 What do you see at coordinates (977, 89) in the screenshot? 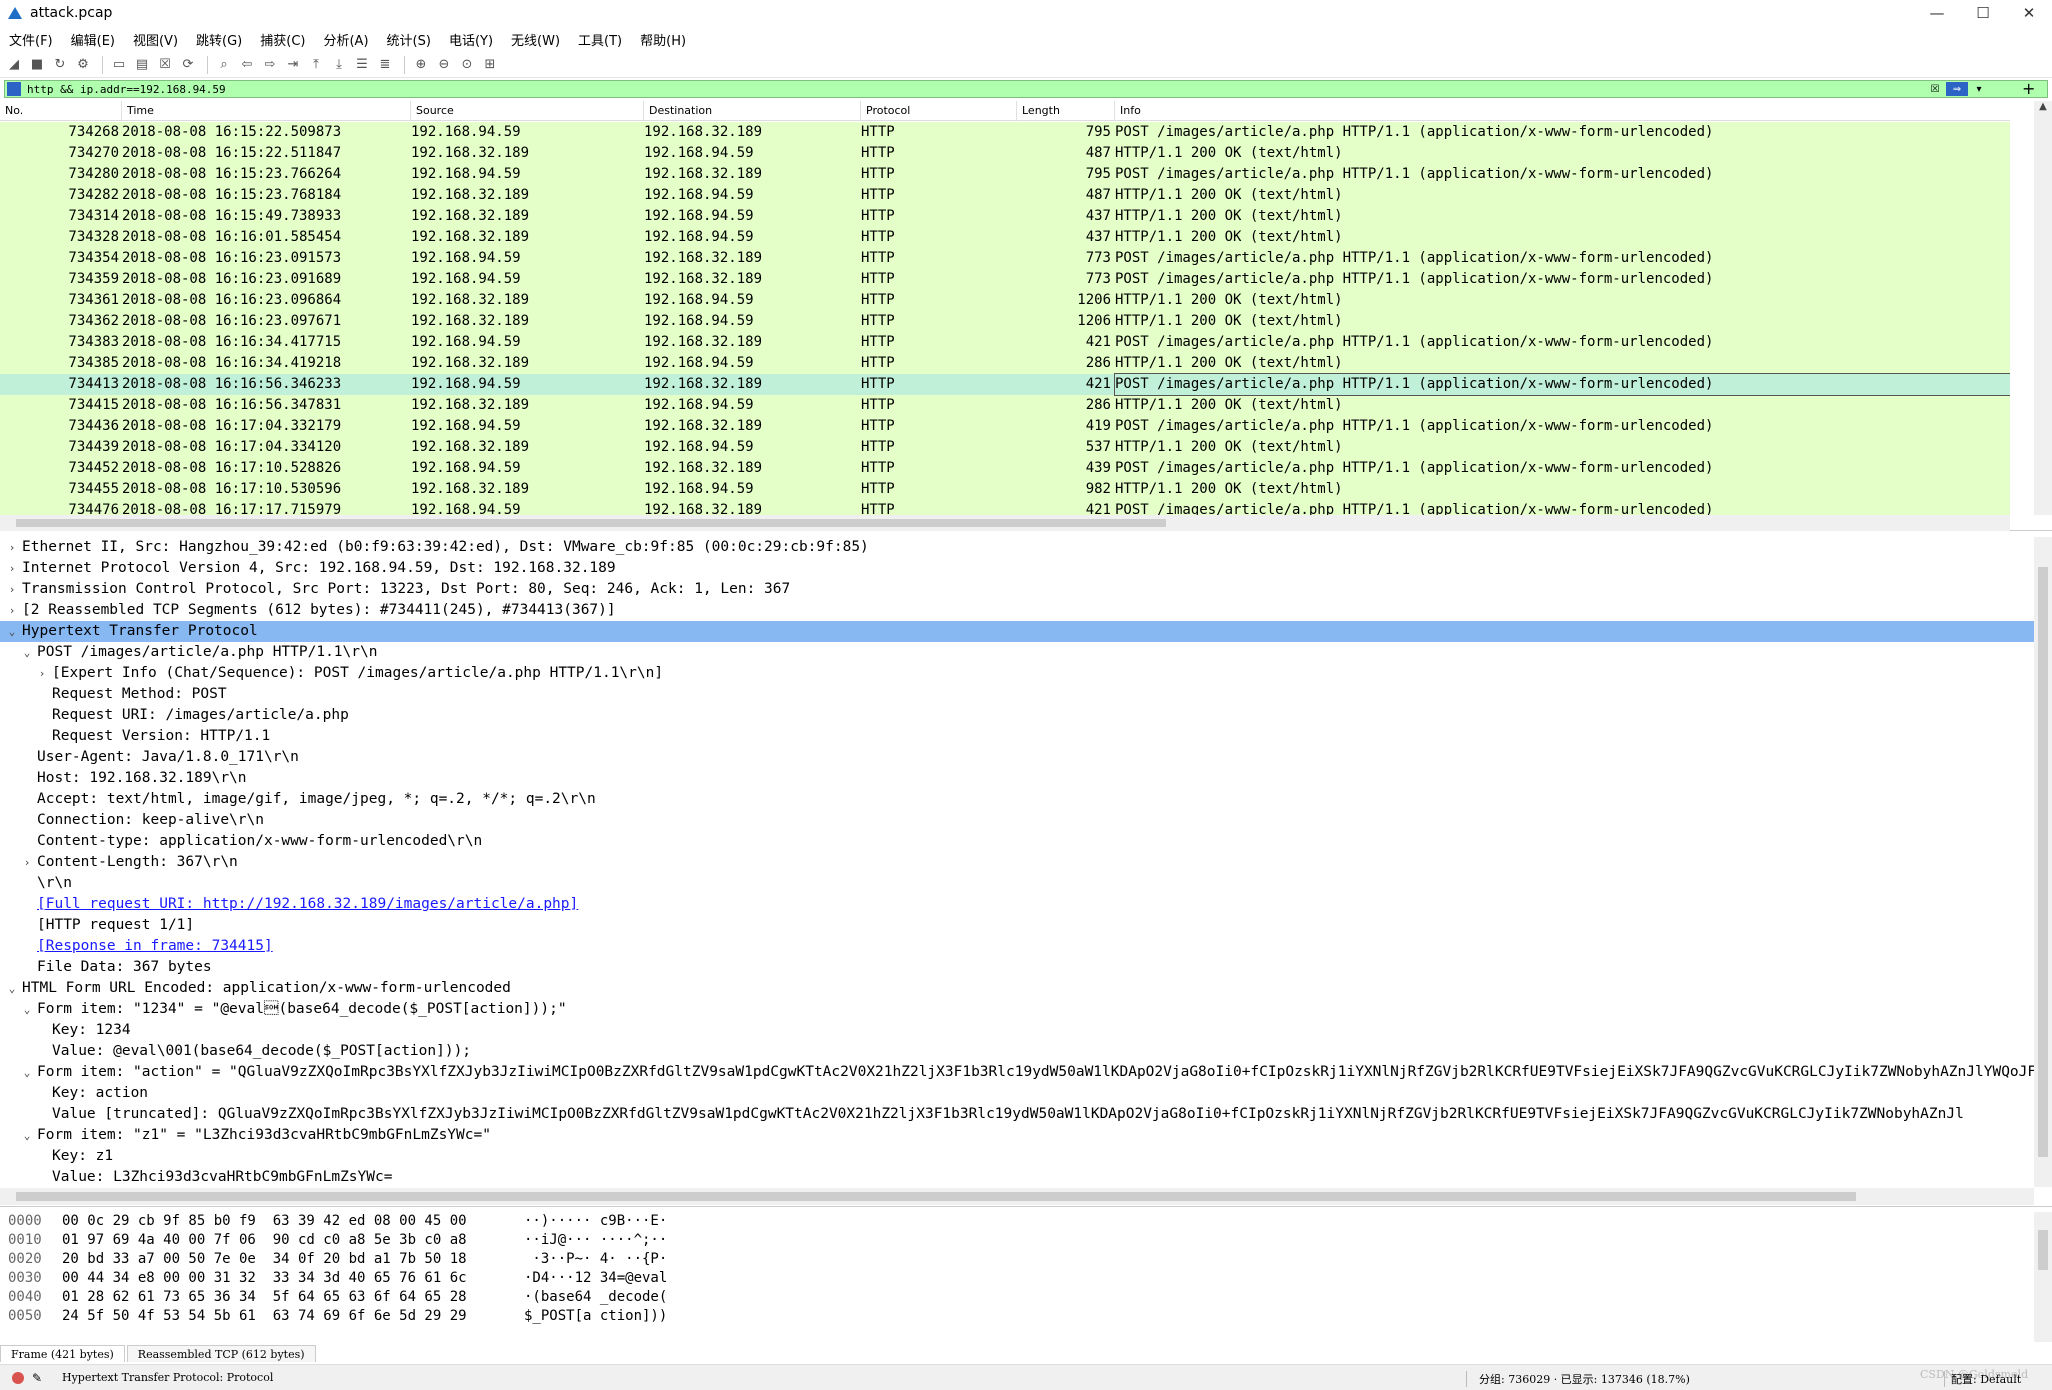
I see `display-filter-input` at bounding box center [977, 89].